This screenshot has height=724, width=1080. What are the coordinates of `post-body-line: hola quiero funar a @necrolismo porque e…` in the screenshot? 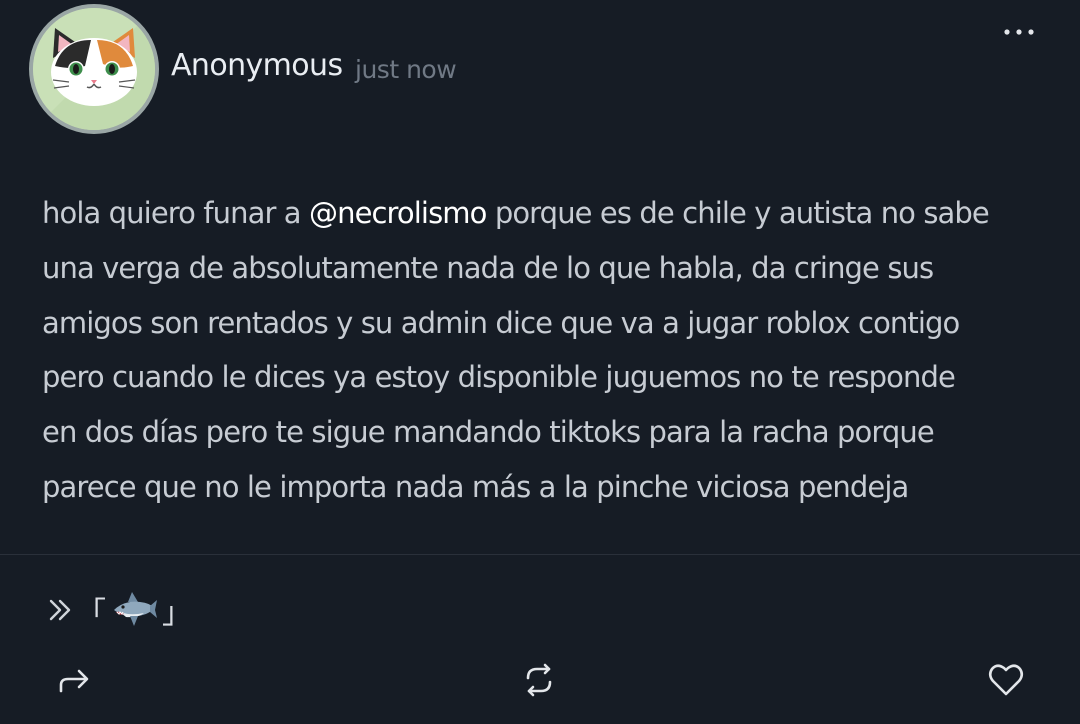 It's located at (547, 213).